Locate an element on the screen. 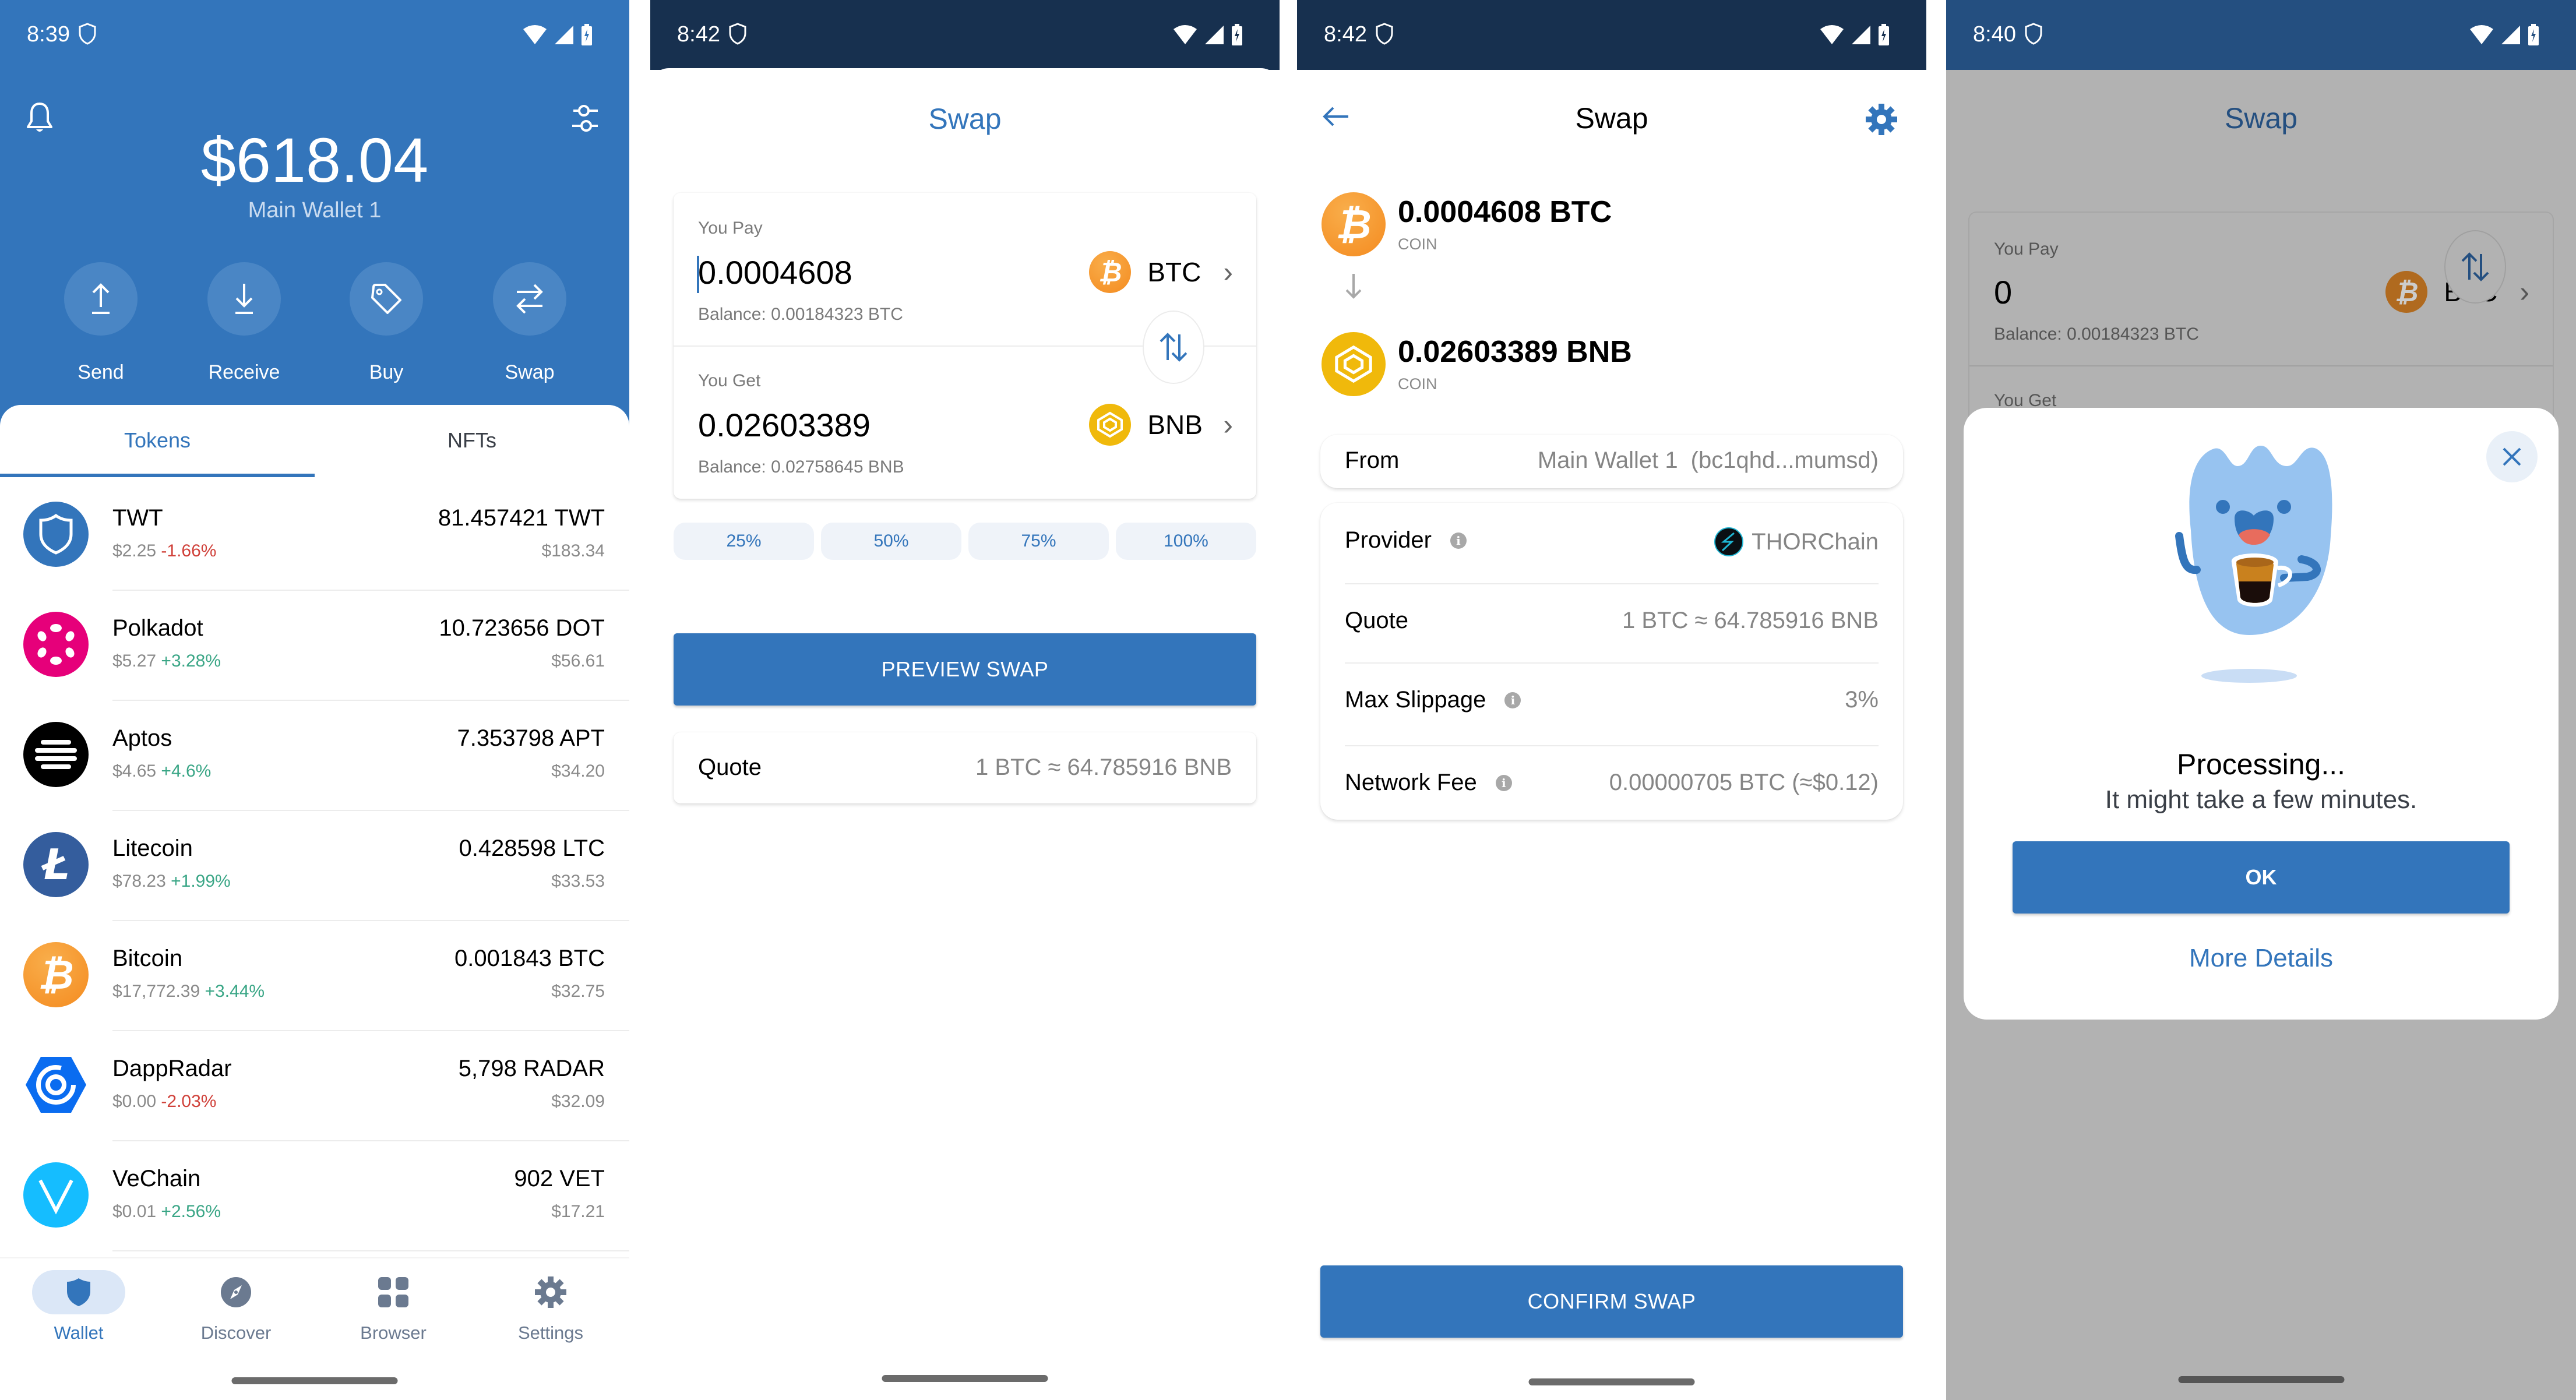 The width and height of the screenshot is (2576, 1400). aptos-icon is located at coordinates (56, 754).